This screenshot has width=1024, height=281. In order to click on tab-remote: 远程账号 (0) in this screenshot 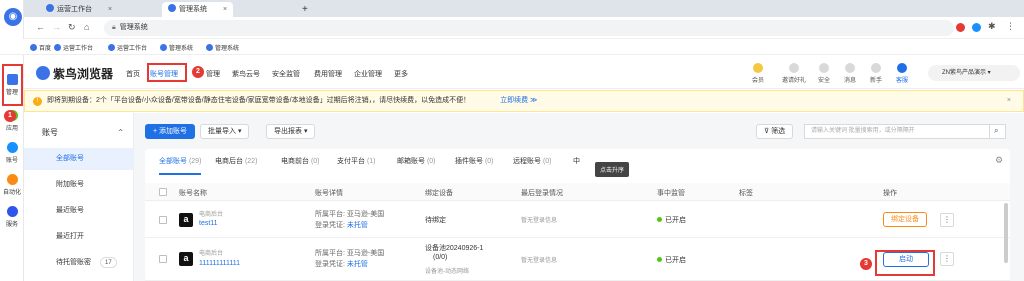, I will do `click(532, 161)`.